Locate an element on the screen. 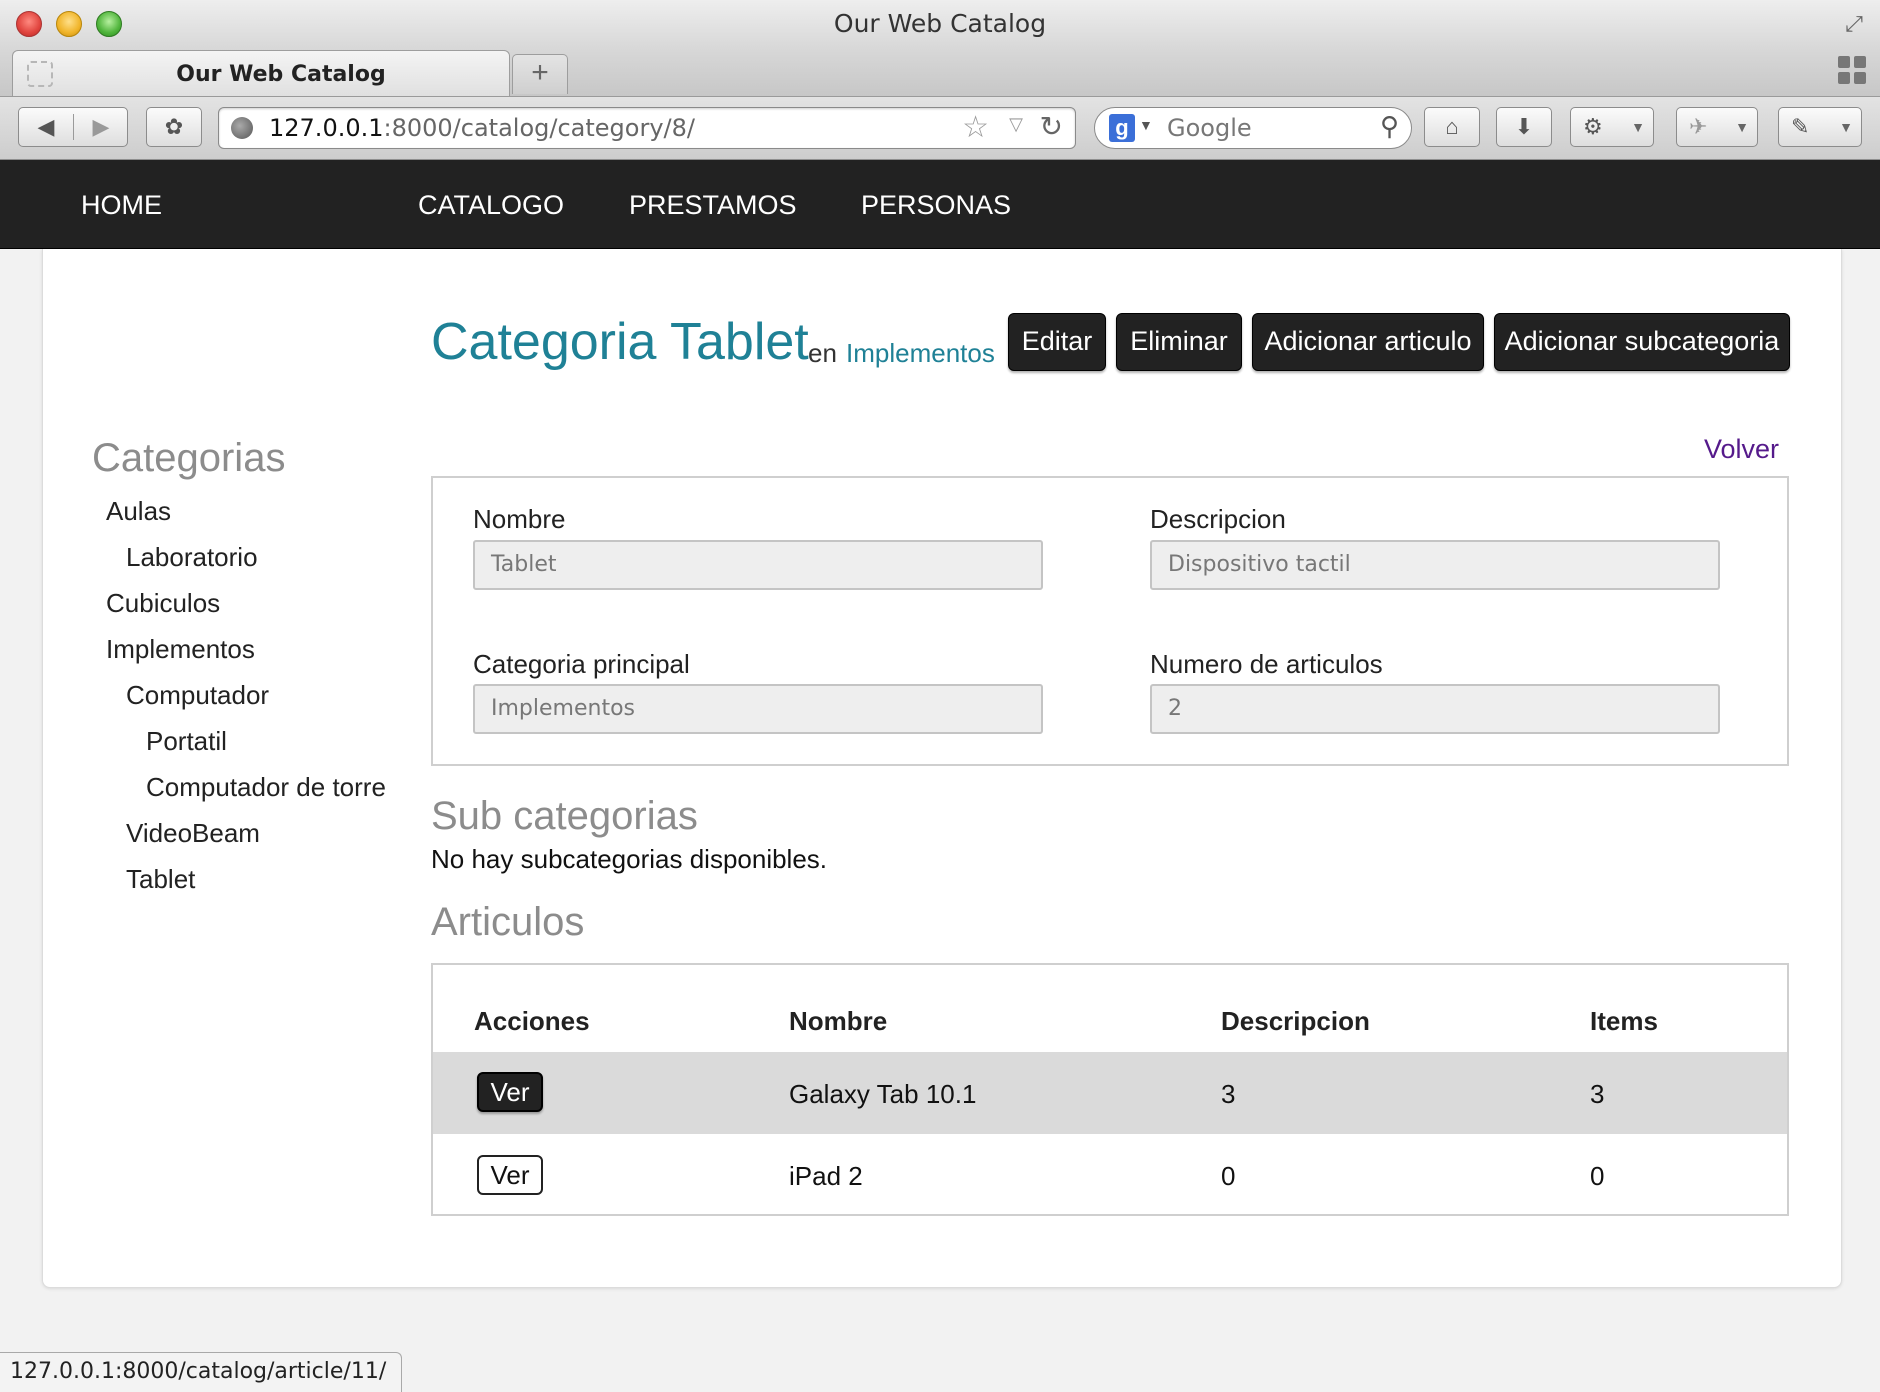 This screenshot has width=1880, height=1392. nombre-label: Nombre is located at coordinates (519, 519).